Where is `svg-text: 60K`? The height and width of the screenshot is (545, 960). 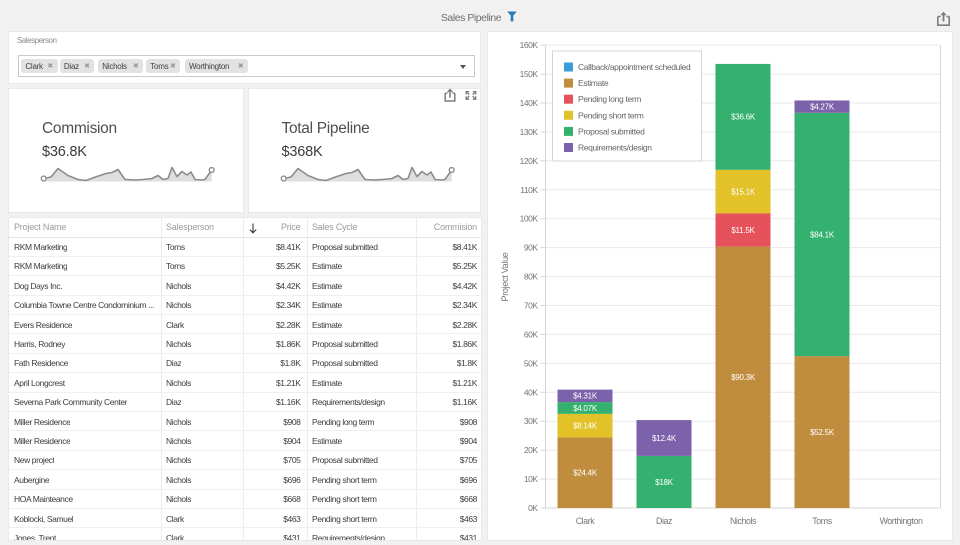
svg-text: 60K is located at coordinates (530, 334).